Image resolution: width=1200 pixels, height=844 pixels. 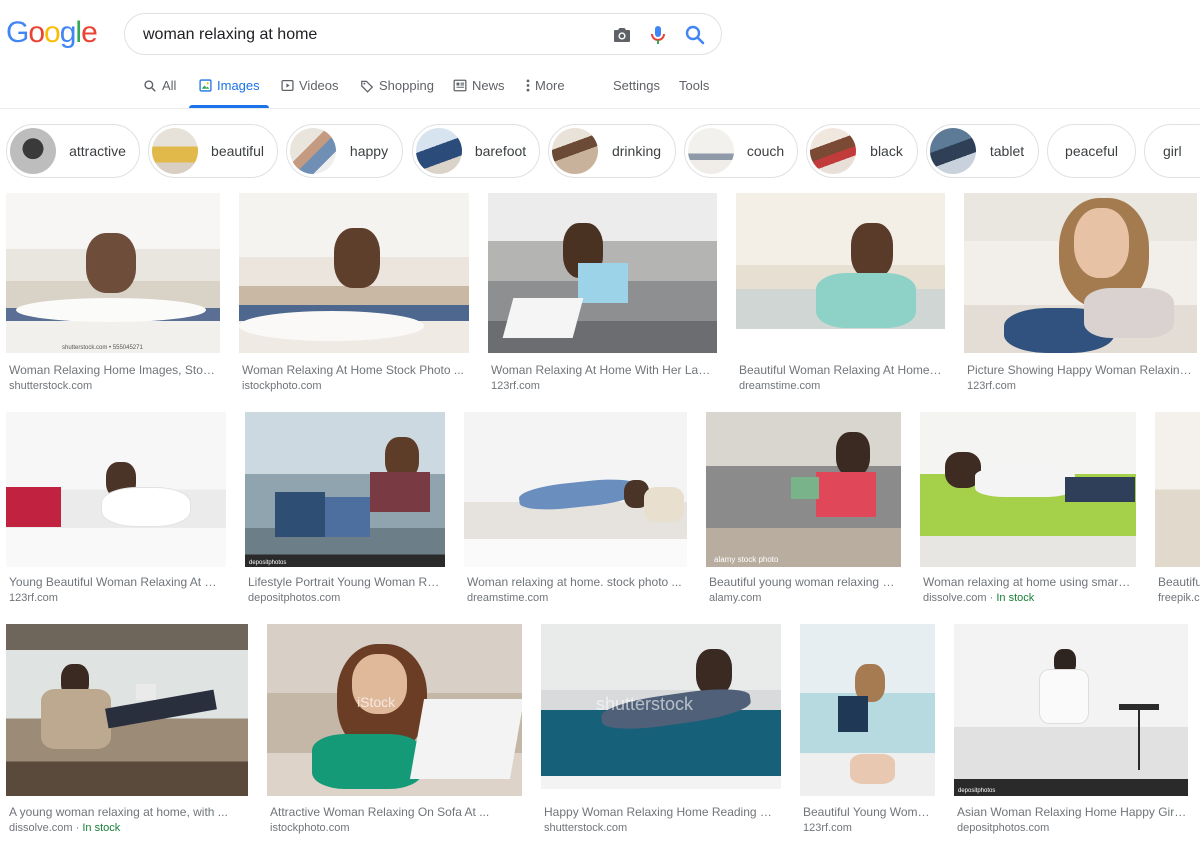 What do you see at coordinates (229, 106) in the screenshot?
I see `active-tab-indicator` at bounding box center [229, 106].